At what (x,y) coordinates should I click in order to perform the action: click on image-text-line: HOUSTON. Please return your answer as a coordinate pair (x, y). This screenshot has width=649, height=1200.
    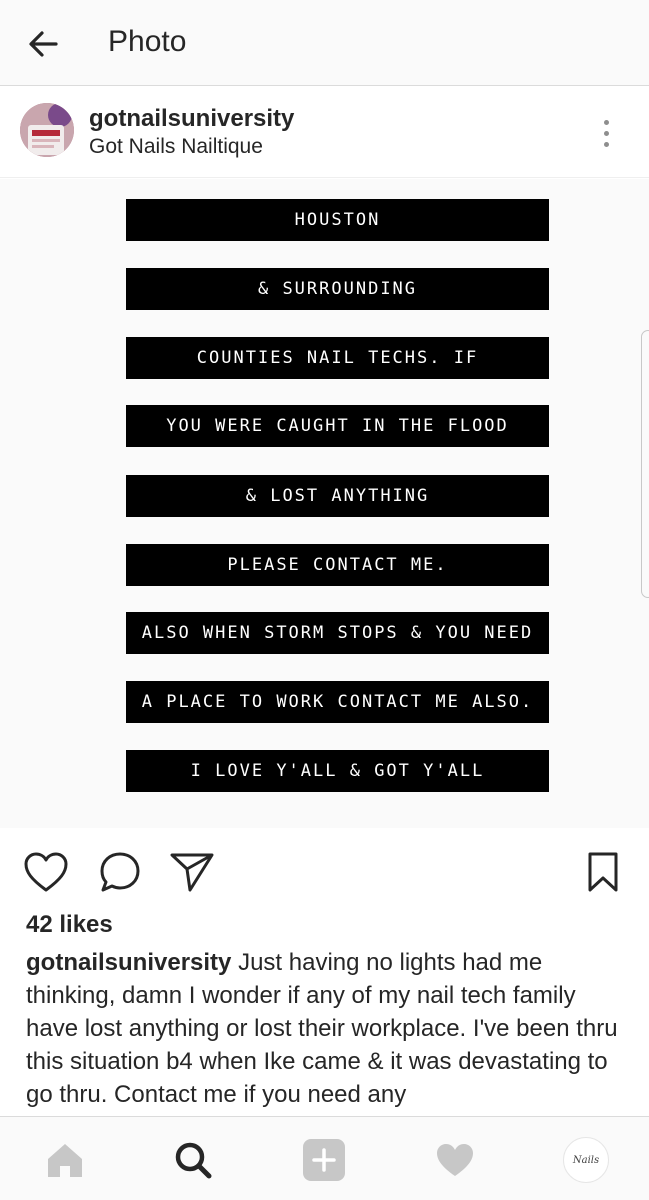
    Looking at the image, I should click on (337, 220).